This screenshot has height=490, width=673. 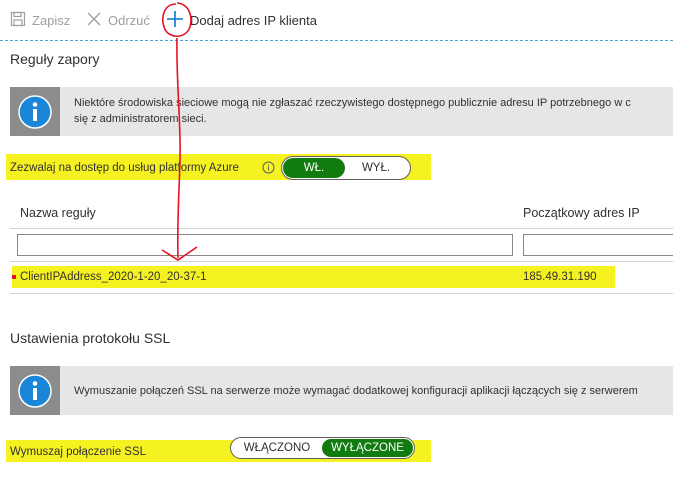 I want to click on red-annotation-overlay, so click(x=179, y=131).